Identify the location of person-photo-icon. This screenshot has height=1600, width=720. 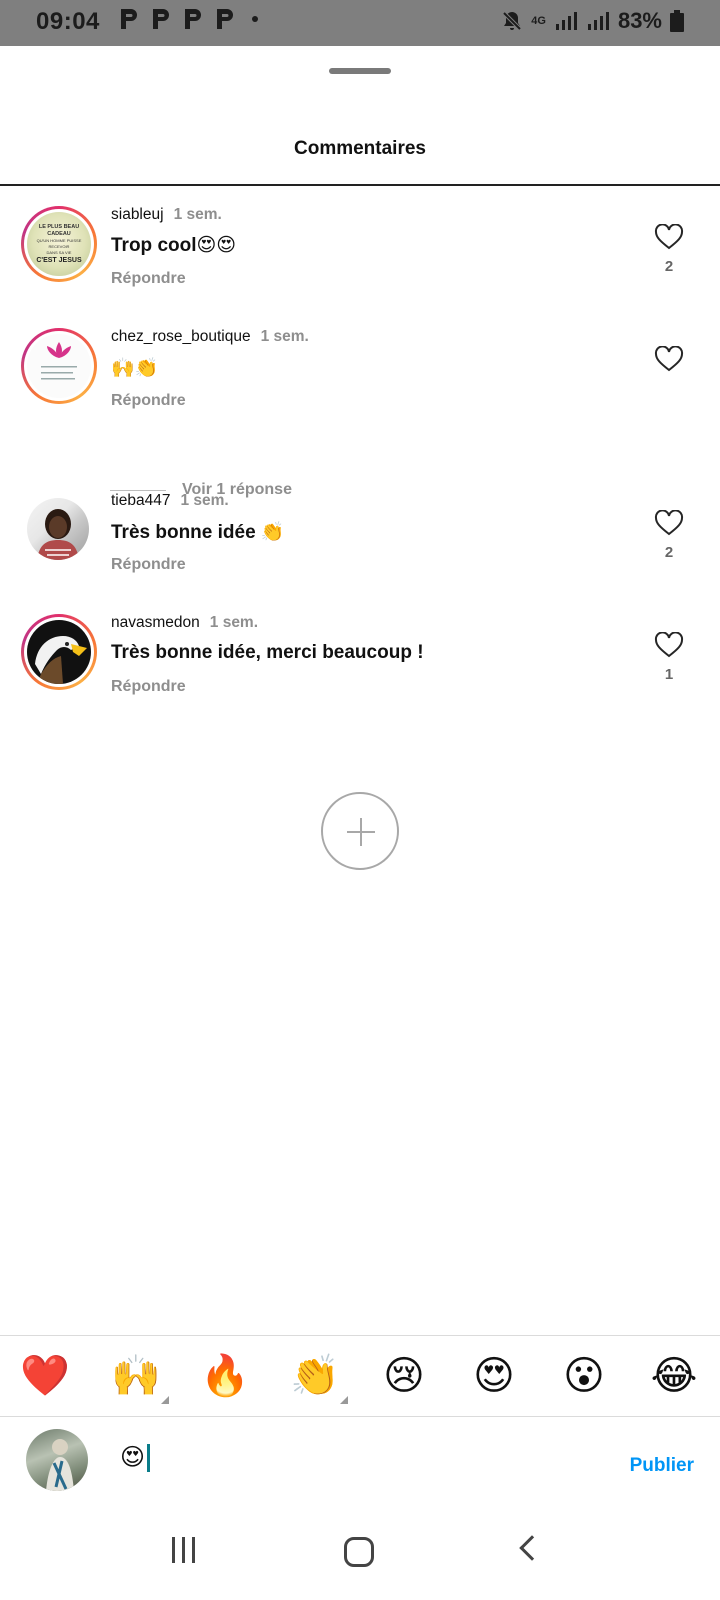
(58, 534).